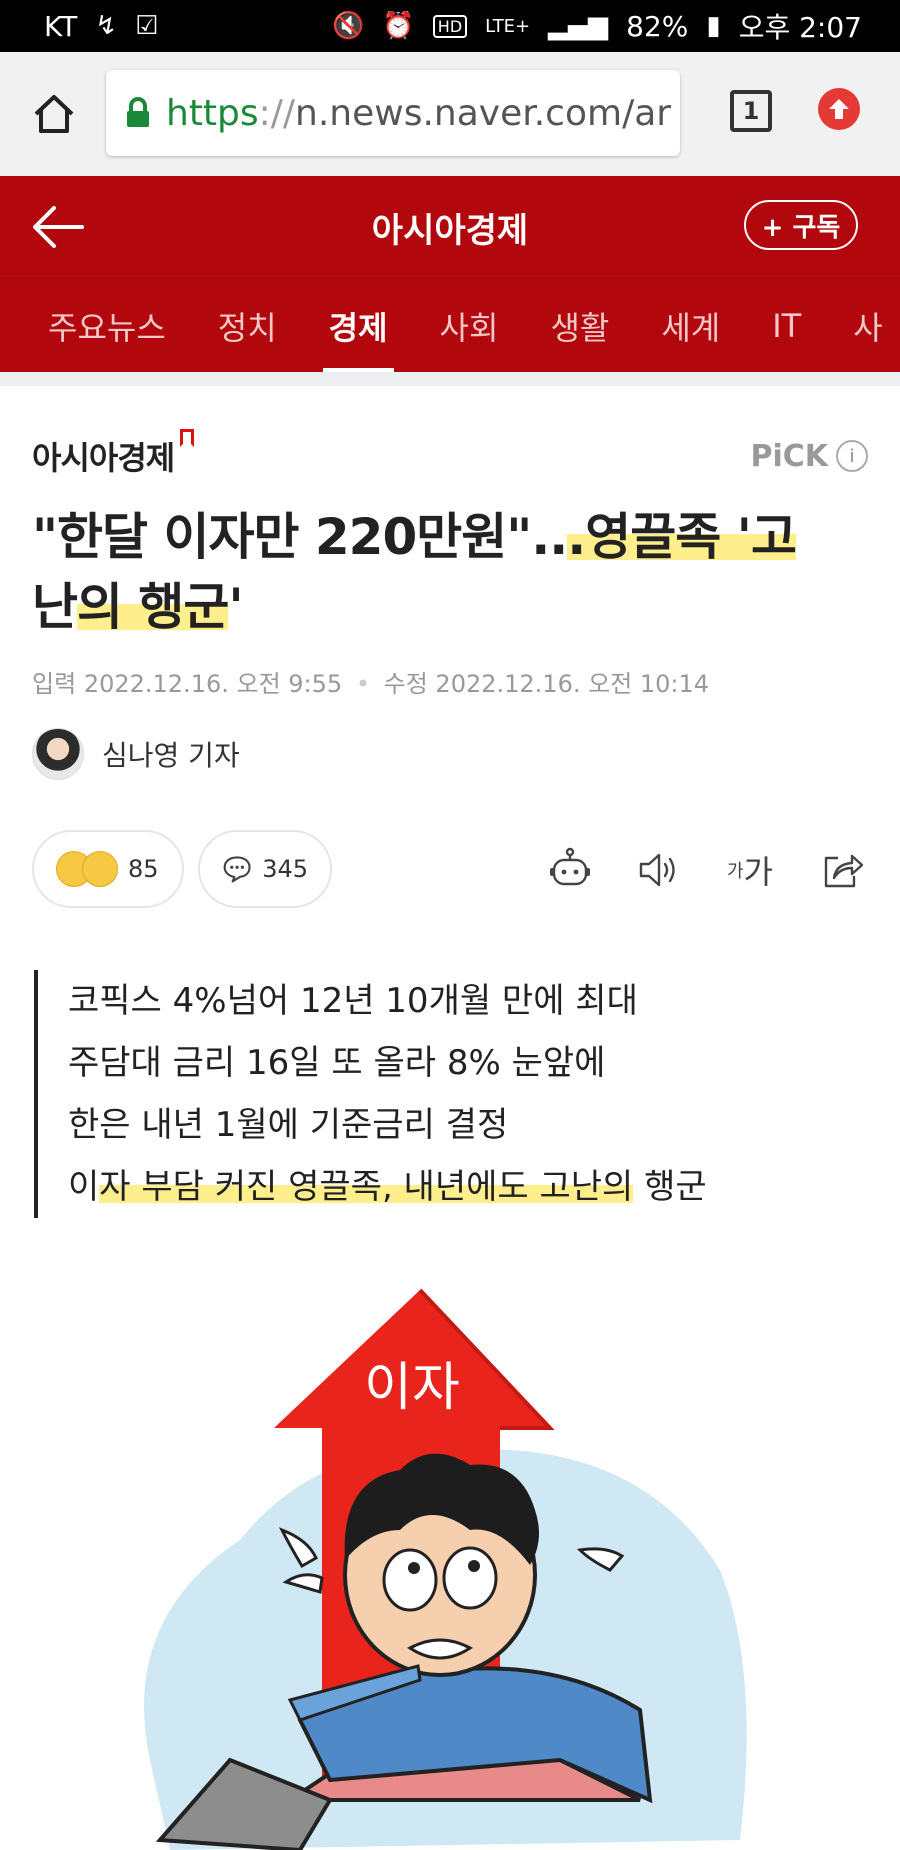  I want to click on speaker-icon, so click(657, 870).